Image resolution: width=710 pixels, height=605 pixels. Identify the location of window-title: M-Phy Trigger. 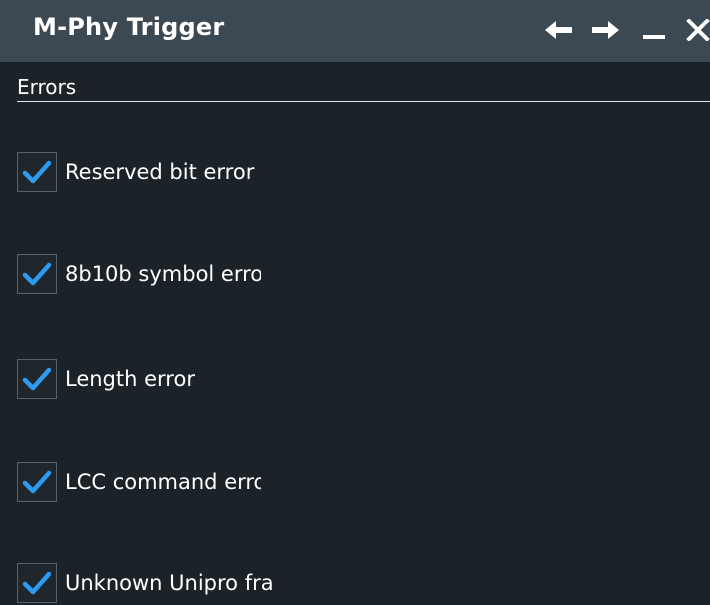
(129, 27).